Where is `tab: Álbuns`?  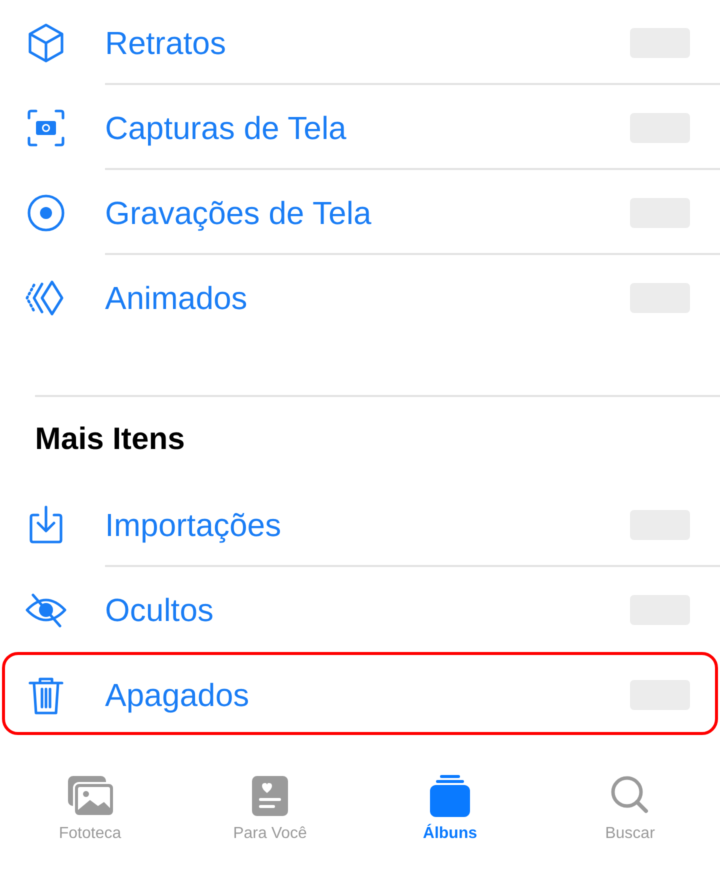
tab: Álbuns is located at coordinates (450, 810).